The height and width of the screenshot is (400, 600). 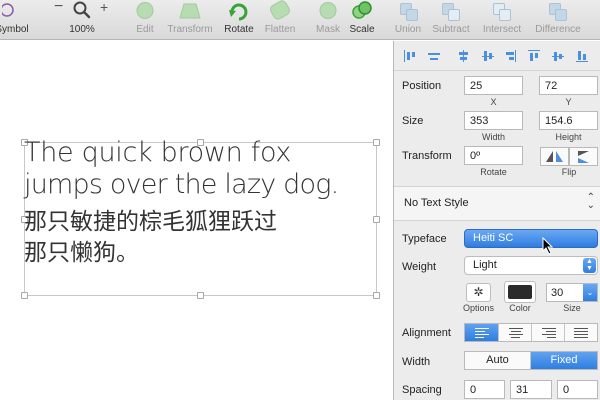 I want to click on canvas-text-line: jumps over the lazy dog., so click(x=181, y=184).